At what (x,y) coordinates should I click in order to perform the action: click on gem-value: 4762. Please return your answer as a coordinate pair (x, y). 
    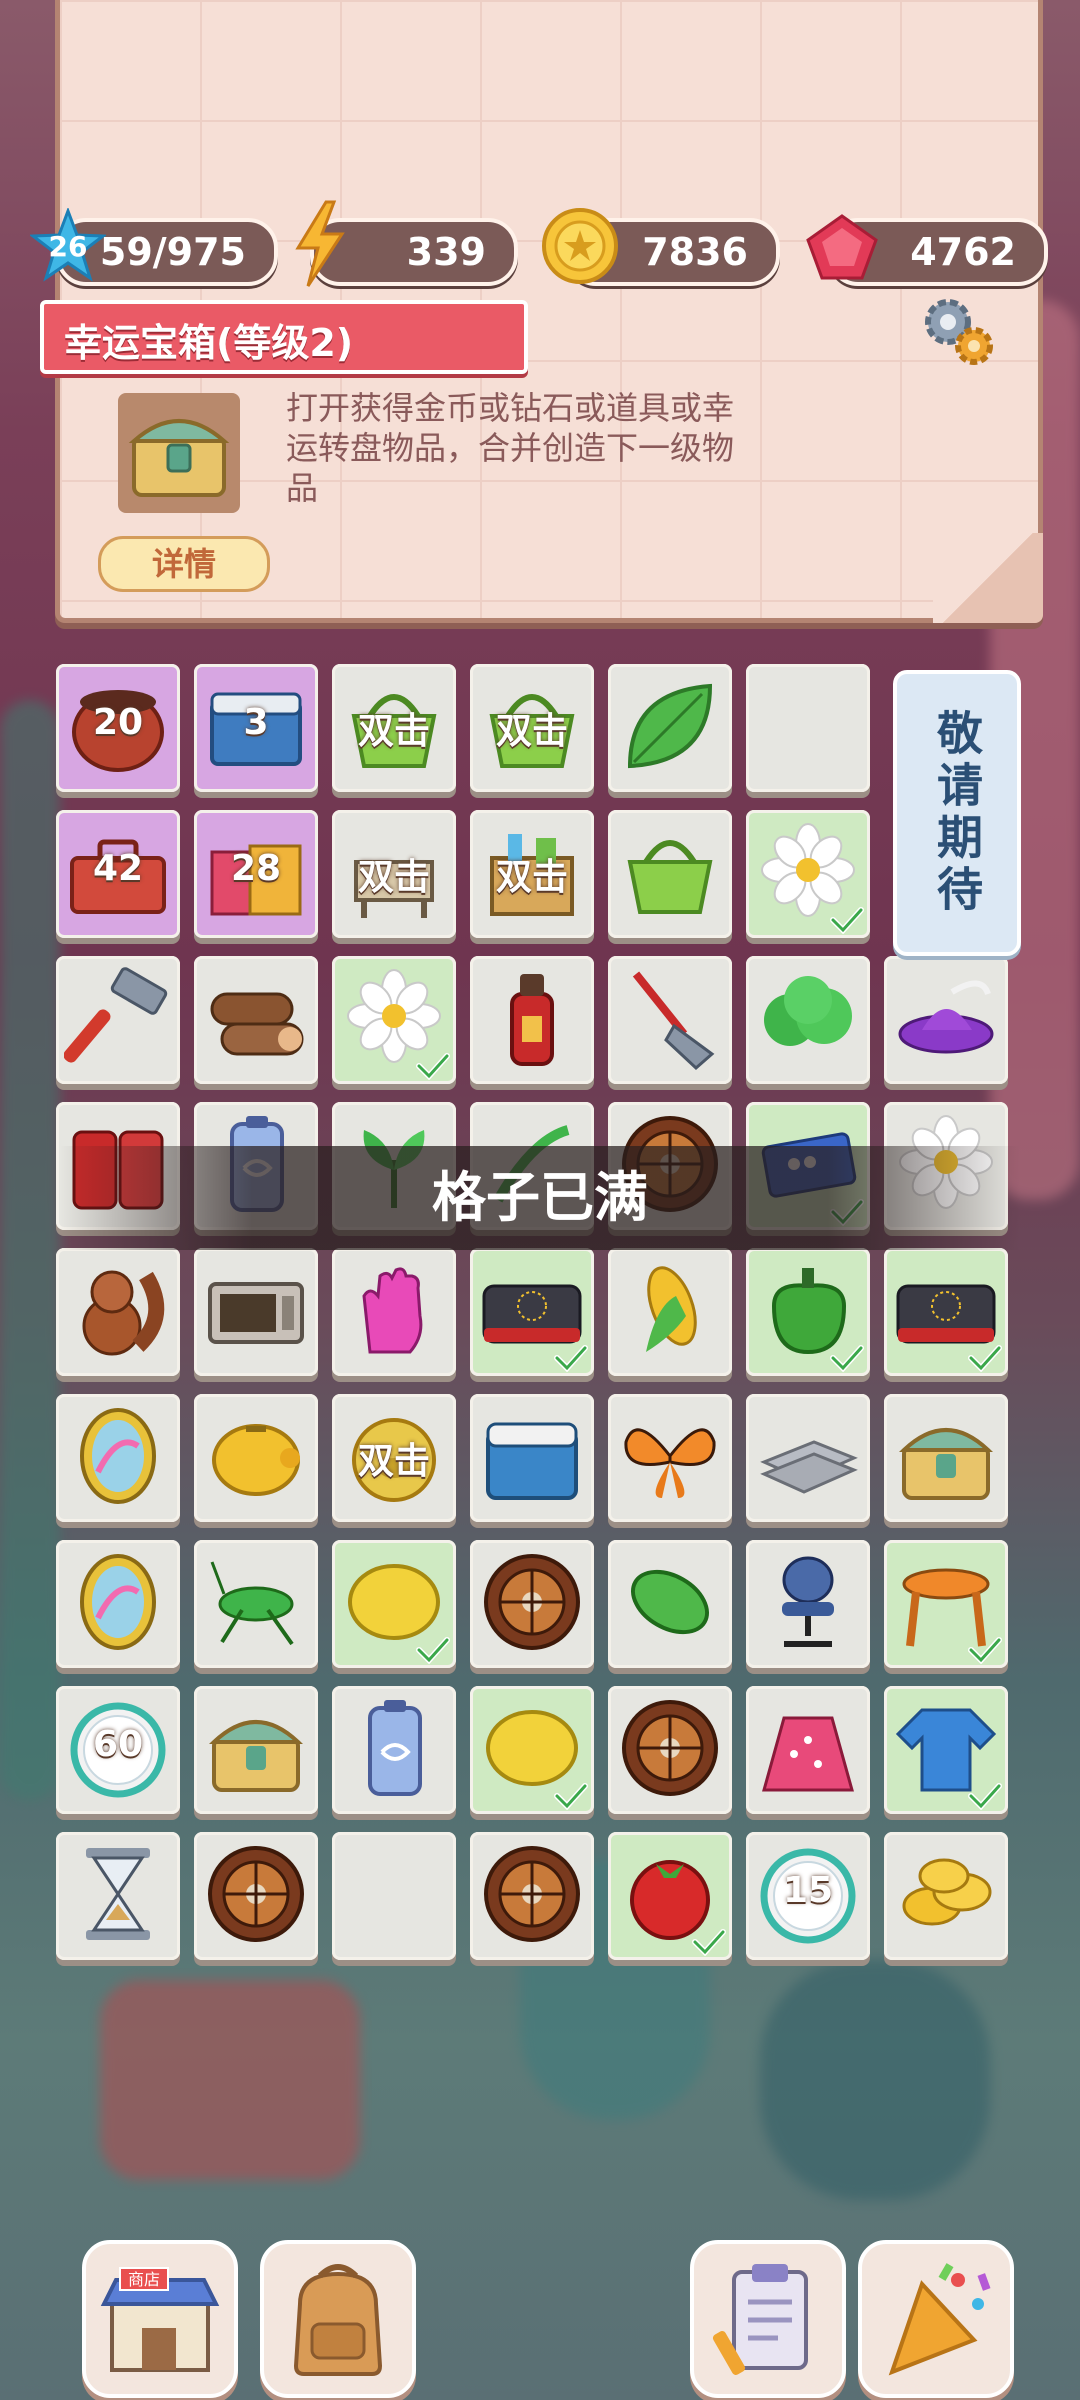
    Looking at the image, I should click on (963, 252).